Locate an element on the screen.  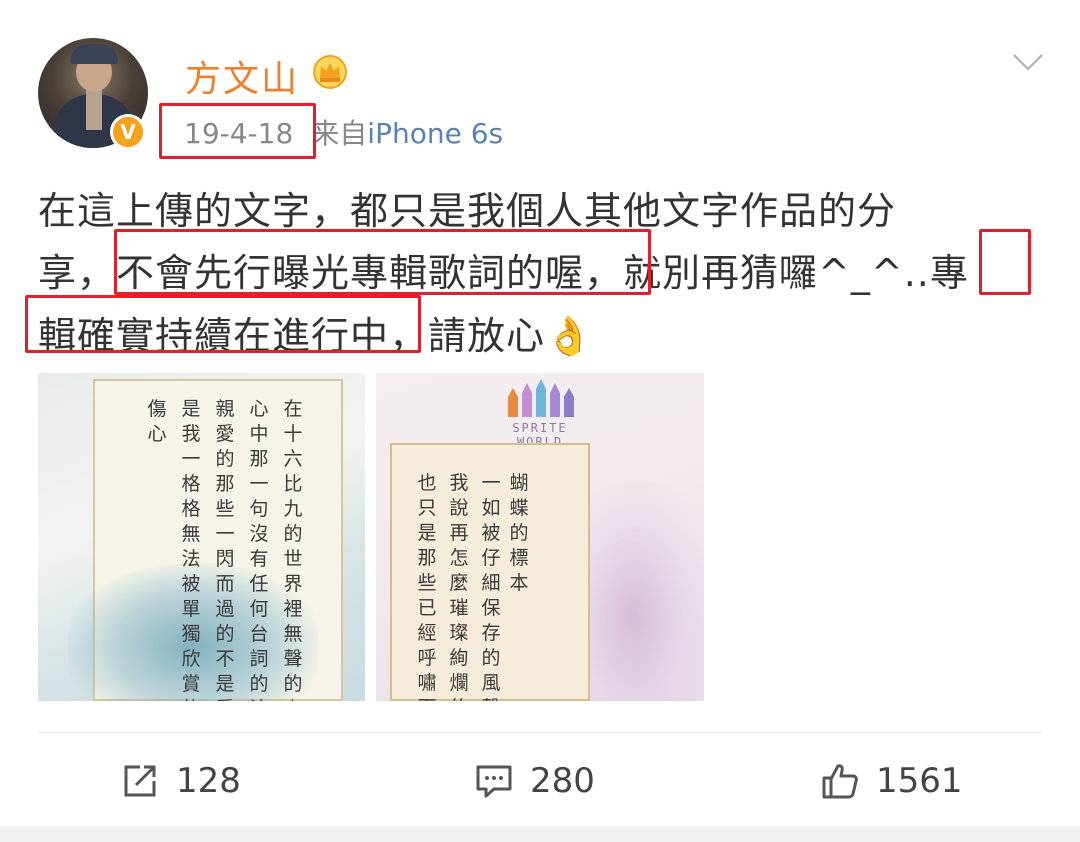
castle-logo-icon is located at coordinates (541, 398).